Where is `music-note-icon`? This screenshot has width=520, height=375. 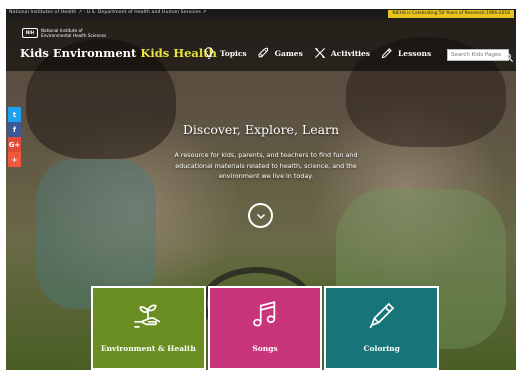 music-note-icon is located at coordinates (264, 314).